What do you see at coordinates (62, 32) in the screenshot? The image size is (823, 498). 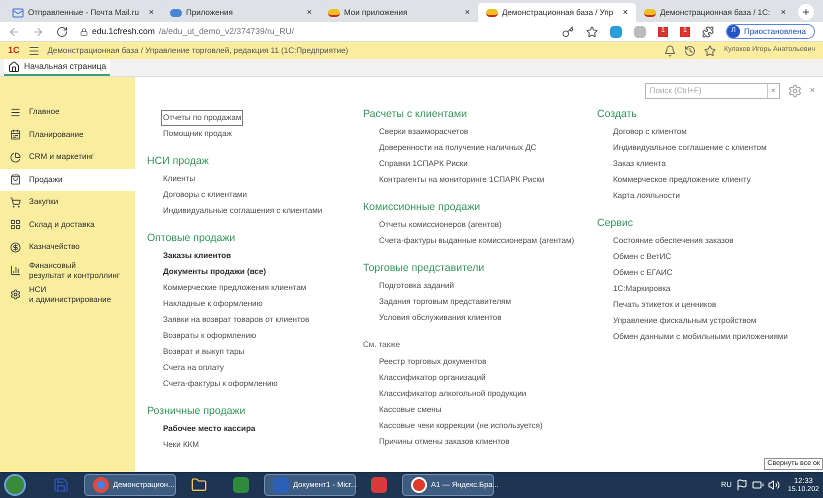 I see `reload-icon` at bounding box center [62, 32].